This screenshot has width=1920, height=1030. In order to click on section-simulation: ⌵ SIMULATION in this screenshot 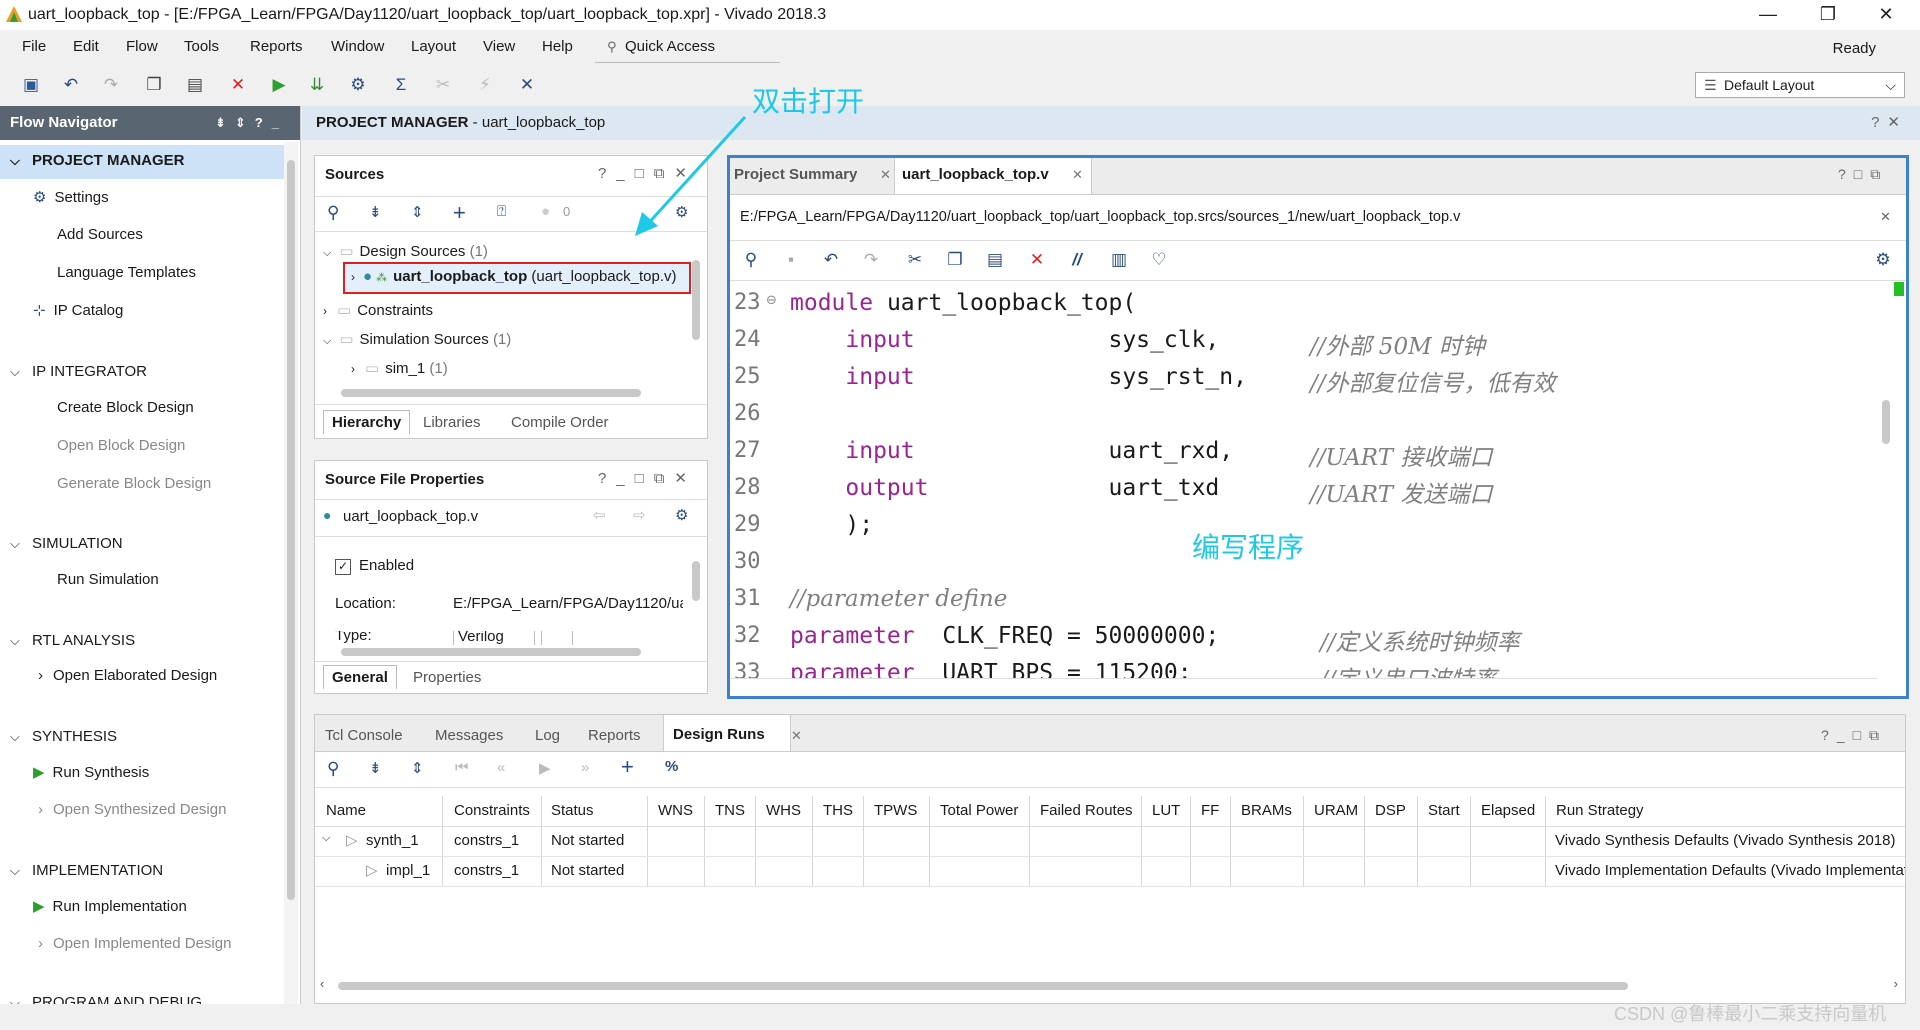, I will do `click(66, 543)`.